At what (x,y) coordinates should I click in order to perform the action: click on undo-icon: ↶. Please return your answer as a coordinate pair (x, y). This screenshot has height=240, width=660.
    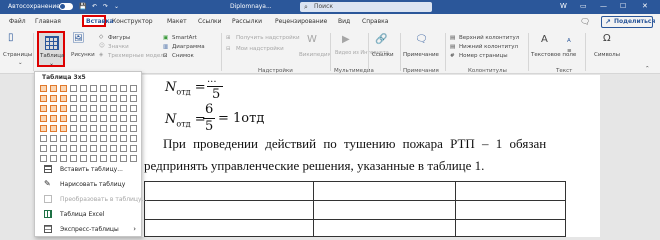
    Looking at the image, I should click on (94, 6).